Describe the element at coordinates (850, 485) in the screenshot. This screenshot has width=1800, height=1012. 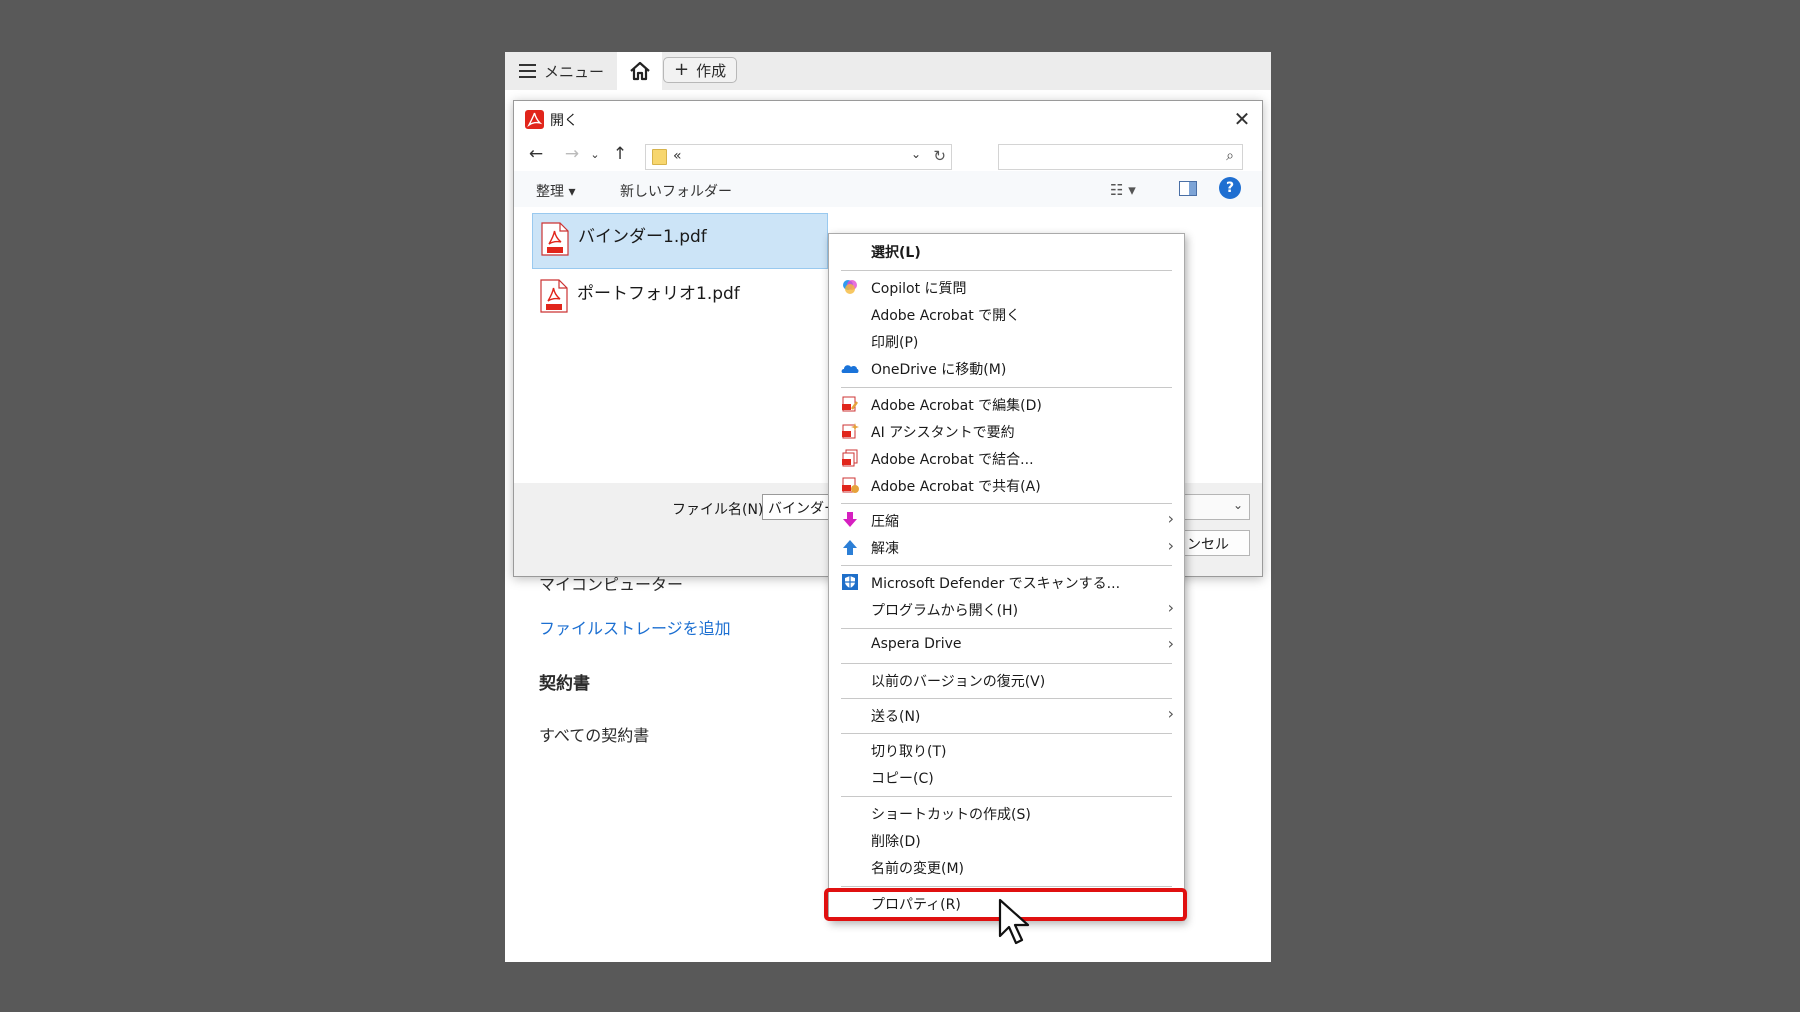
I see `acrobat-share-icon` at that location.